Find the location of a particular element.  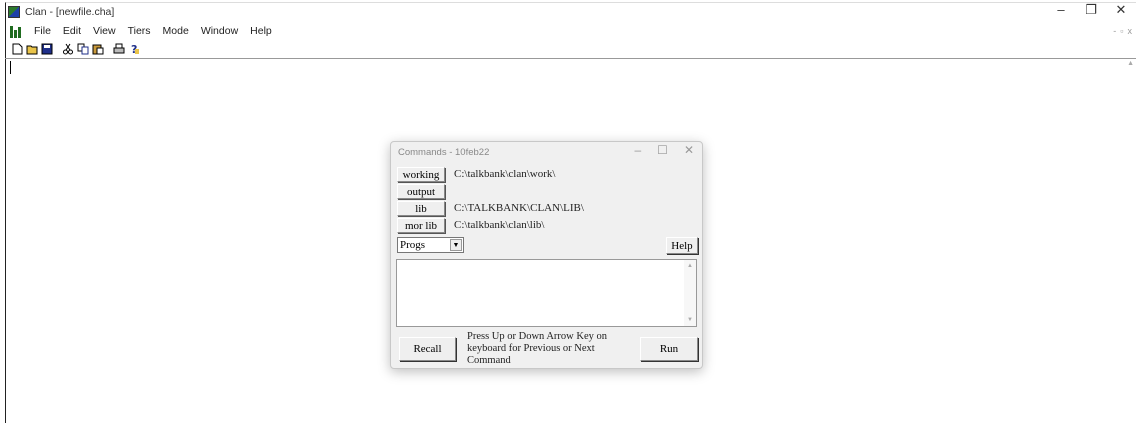

progs-dropdown: Progs ▼ is located at coordinates (430, 245).